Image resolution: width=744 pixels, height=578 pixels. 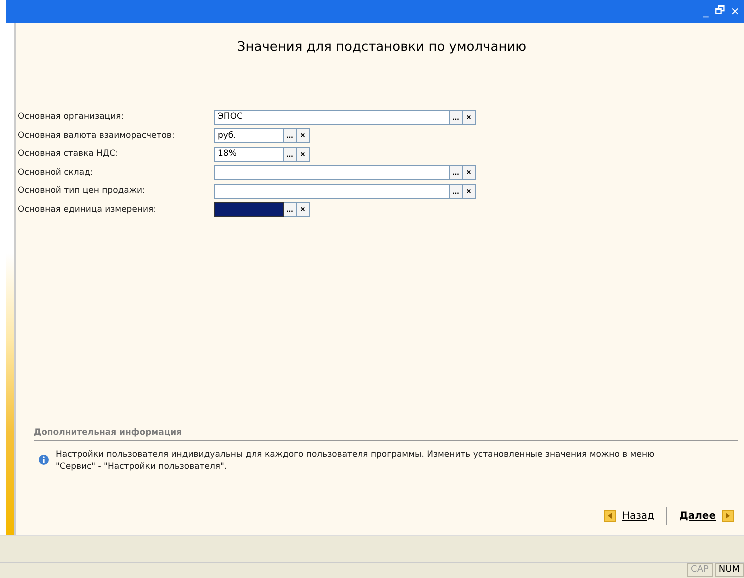 I want to click on field-label: Основная ставка НДС:, so click(x=69, y=154).